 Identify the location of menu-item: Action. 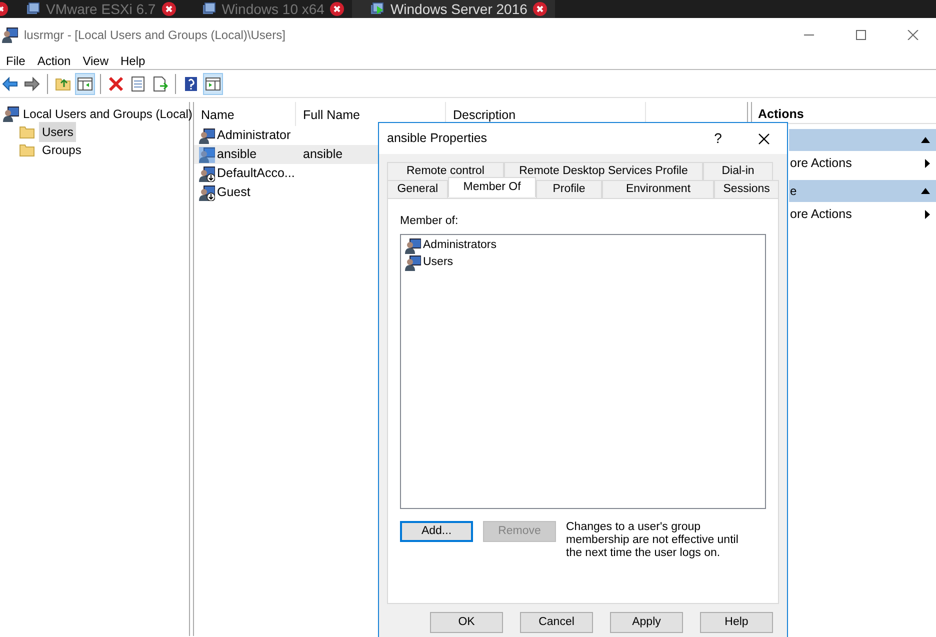
(54, 60).